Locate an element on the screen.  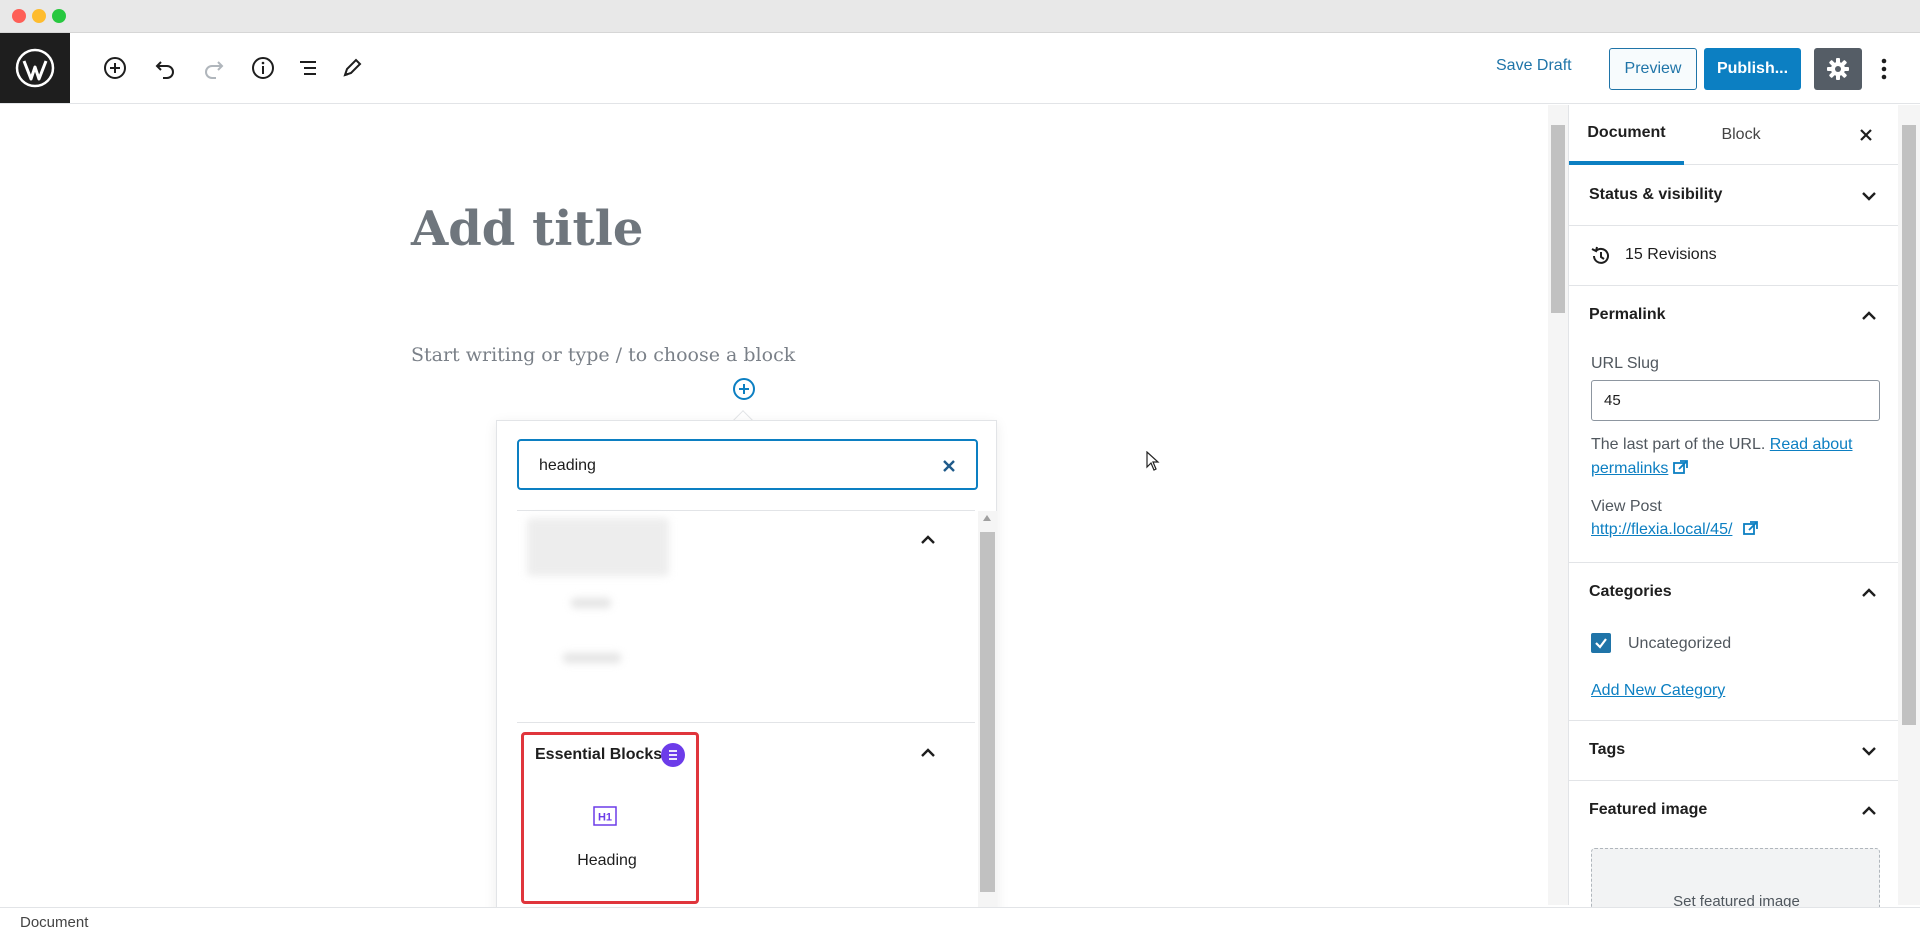
category-label: Uncategorized is located at coordinates (1680, 643).